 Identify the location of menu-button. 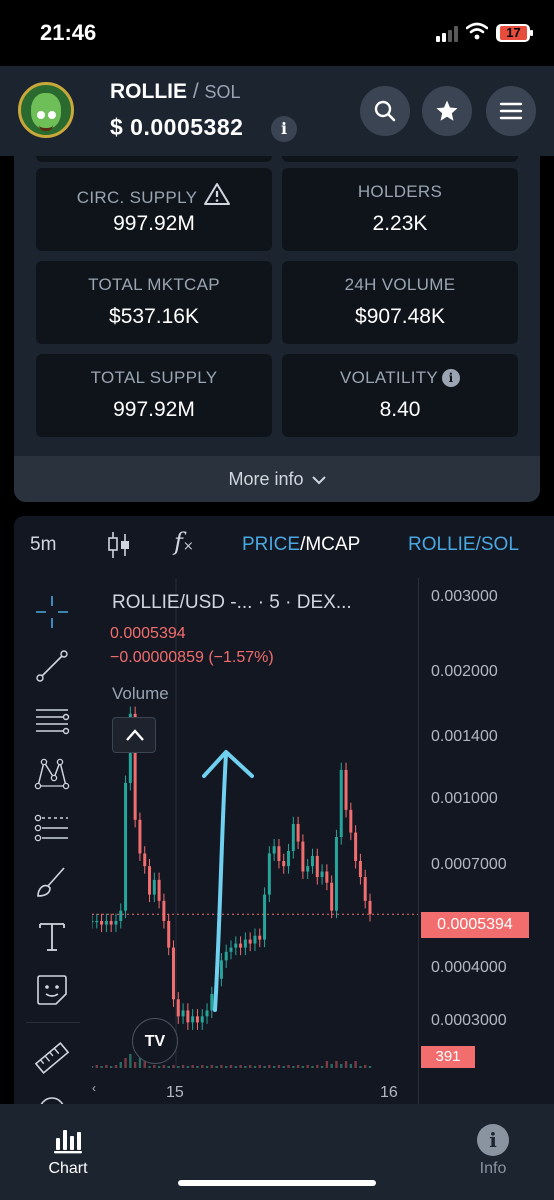
(511, 111).